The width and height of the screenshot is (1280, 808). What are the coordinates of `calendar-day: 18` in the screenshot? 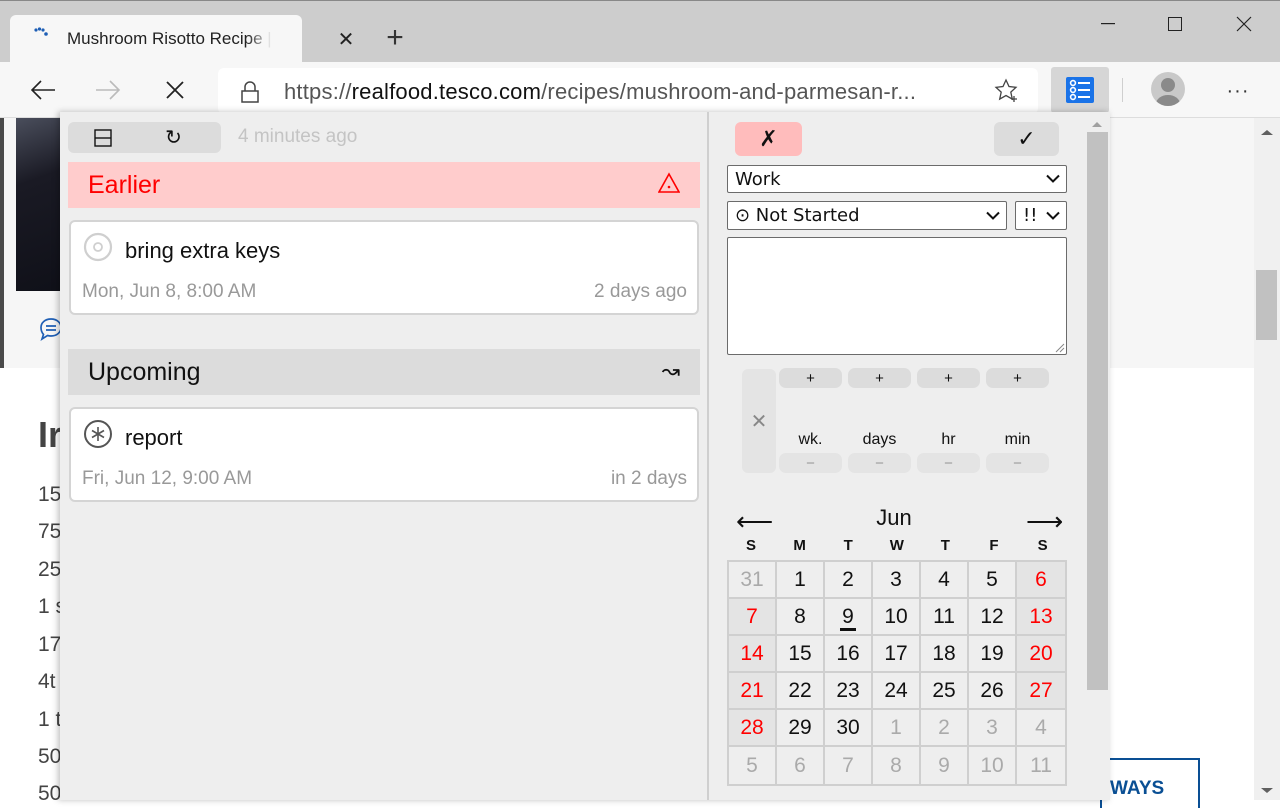 It's located at (945, 654).